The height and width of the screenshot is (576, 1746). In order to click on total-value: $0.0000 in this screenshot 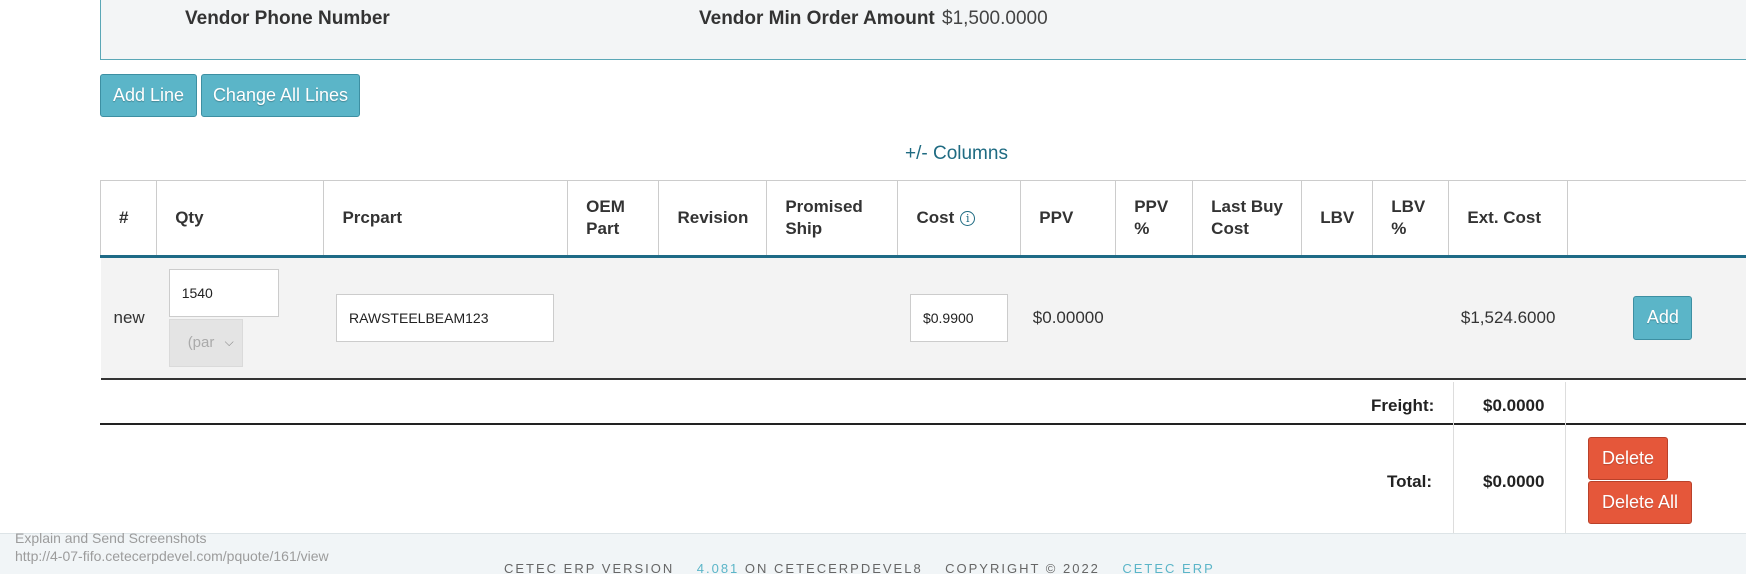, I will do `click(1513, 482)`.